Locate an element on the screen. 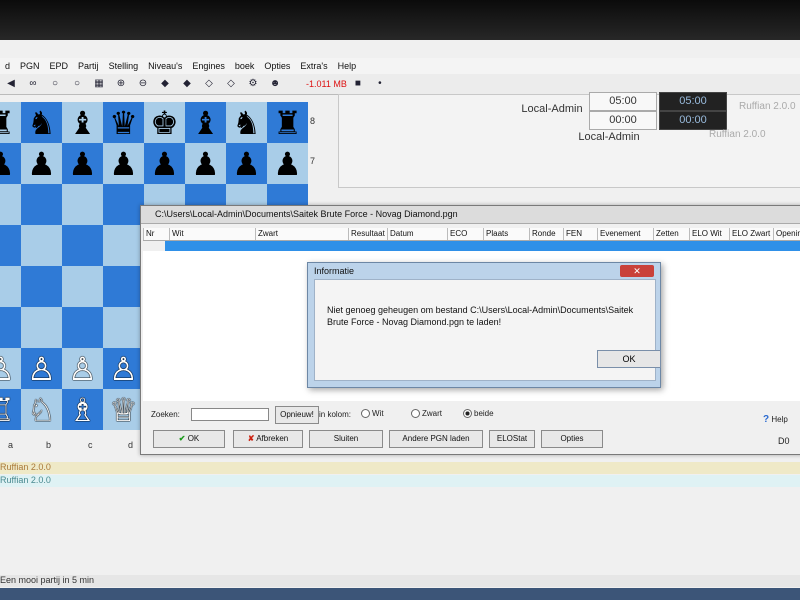  white-piece-icon: ♖ is located at coordinates (7, 410).